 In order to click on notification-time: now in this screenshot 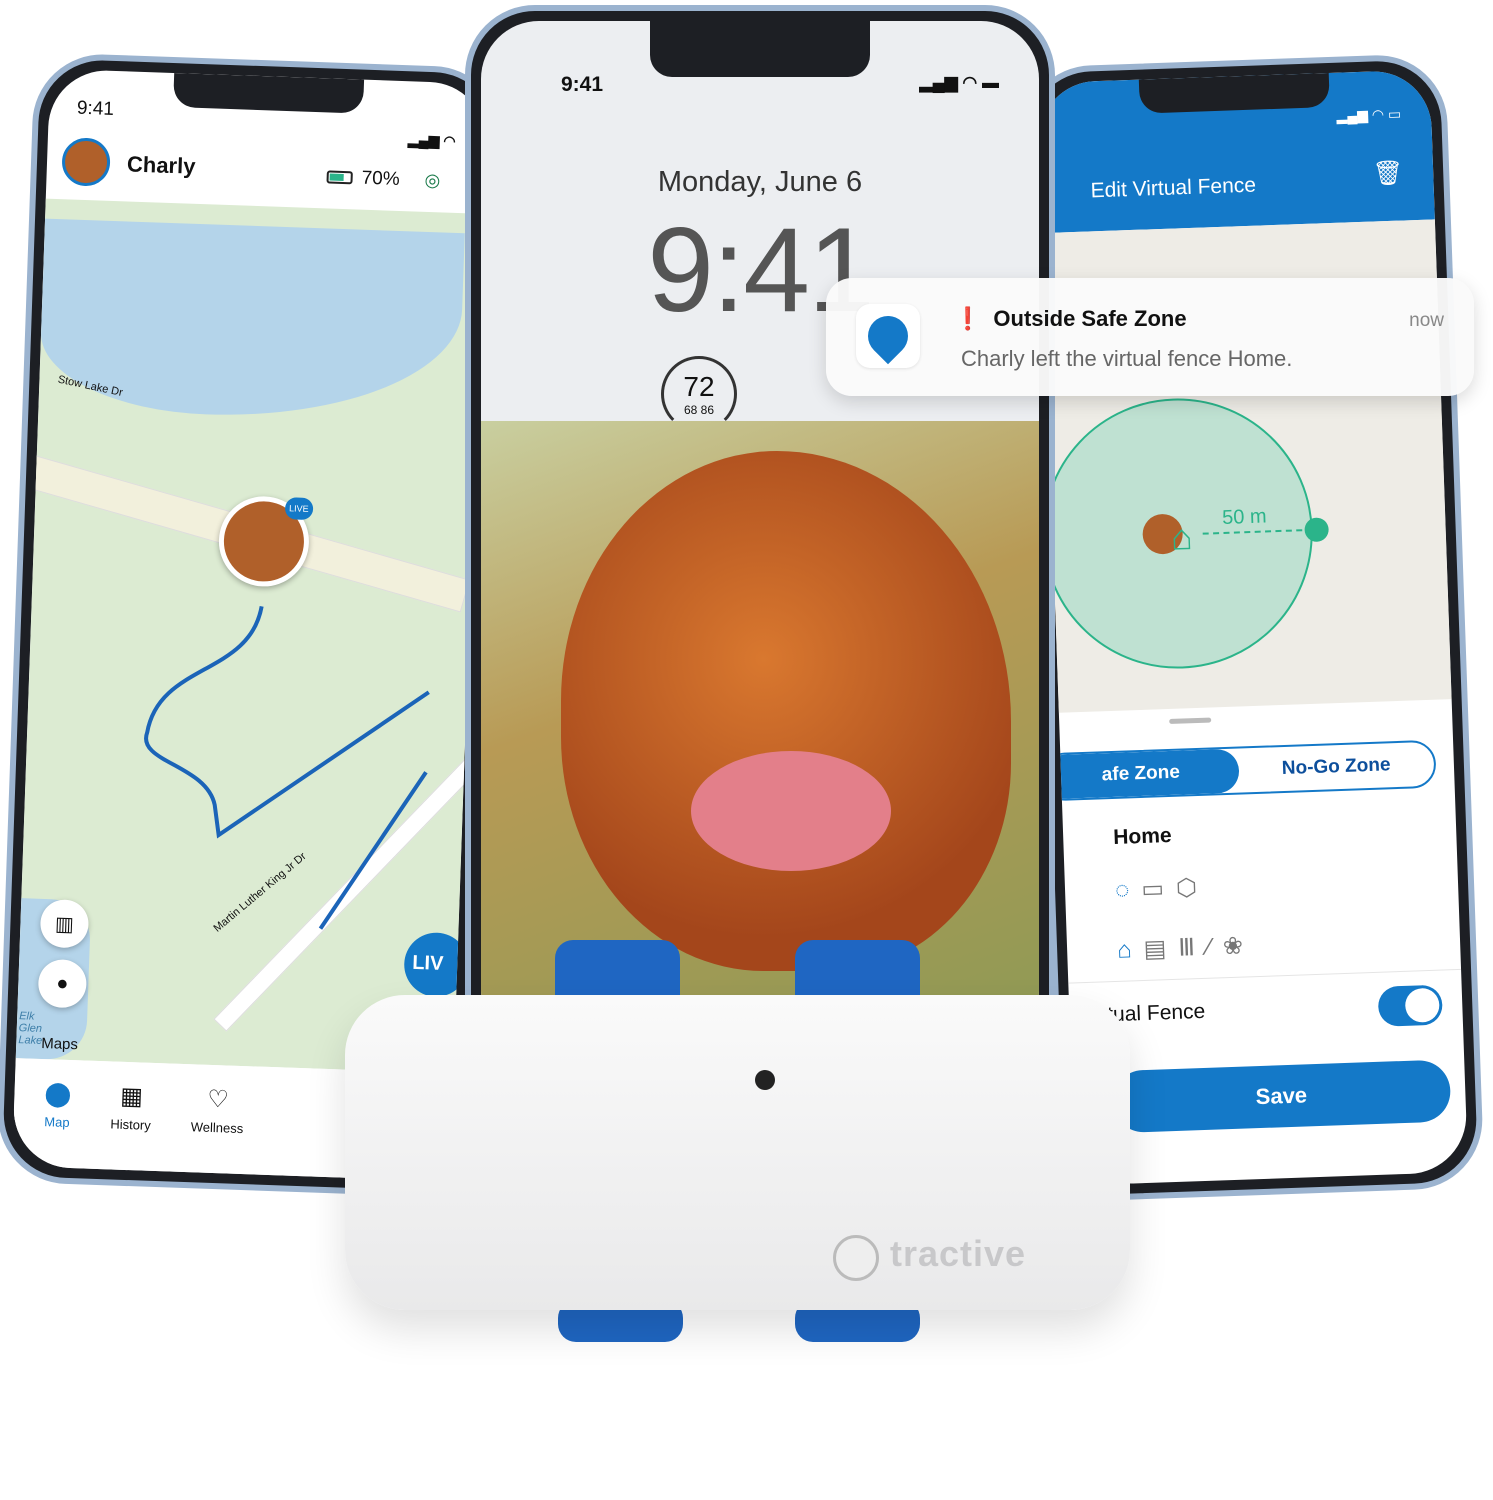, I will do `click(1426, 320)`.